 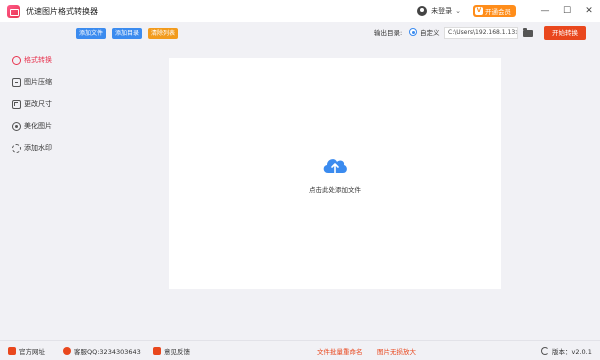 What do you see at coordinates (127, 33) in the screenshot?
I see `add-folder-button: 添加目录` at bounding box center [127, 33].